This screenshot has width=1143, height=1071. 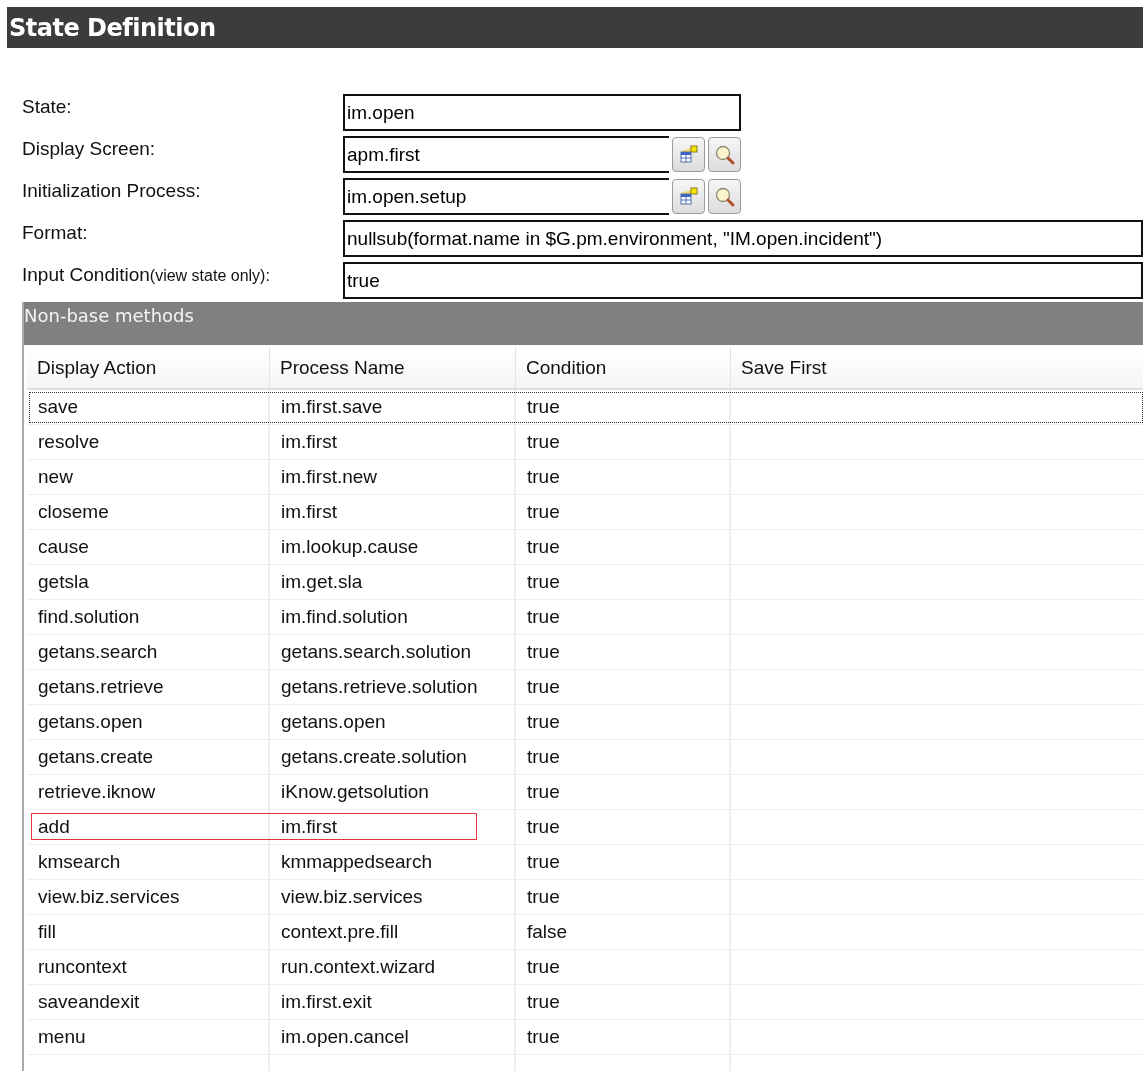 What do you see at coordinates (393, 547) in the screenshot?
I see `table-cell: im.lookup.cause` at bounding box center [393, 547].